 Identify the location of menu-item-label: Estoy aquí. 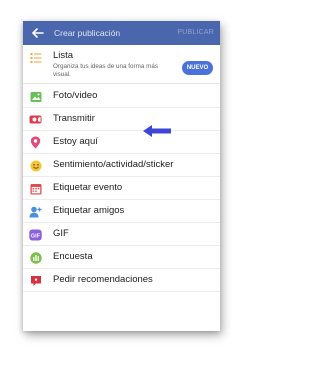
(75, 141).